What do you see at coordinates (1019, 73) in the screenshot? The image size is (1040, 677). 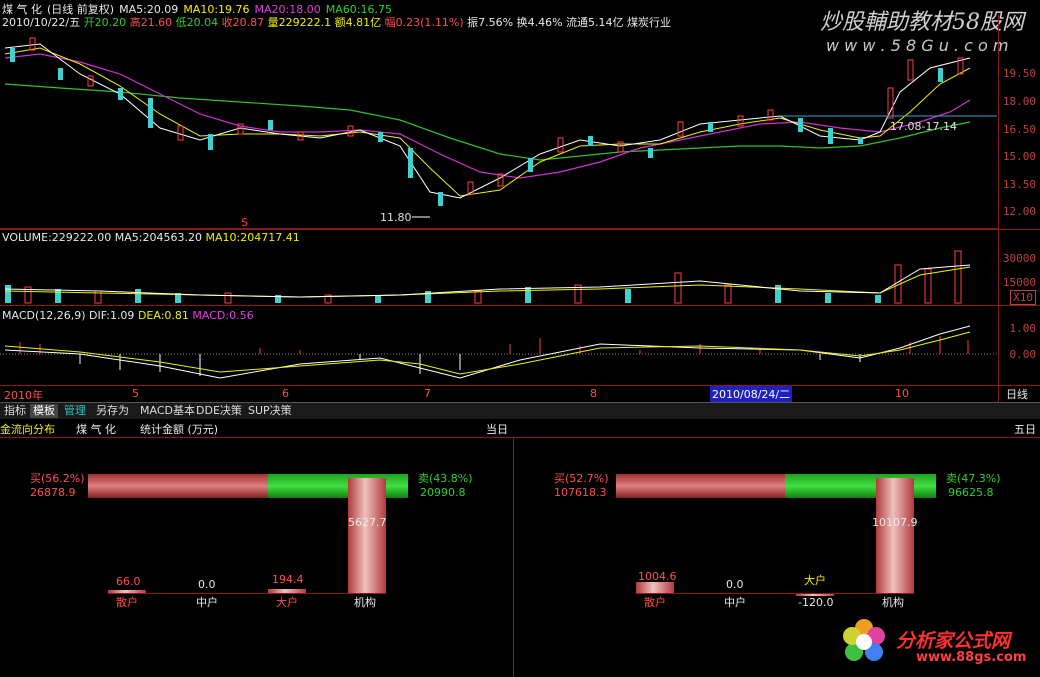 I see `price-tick: 19.50` at bounding box center [1019, 73].